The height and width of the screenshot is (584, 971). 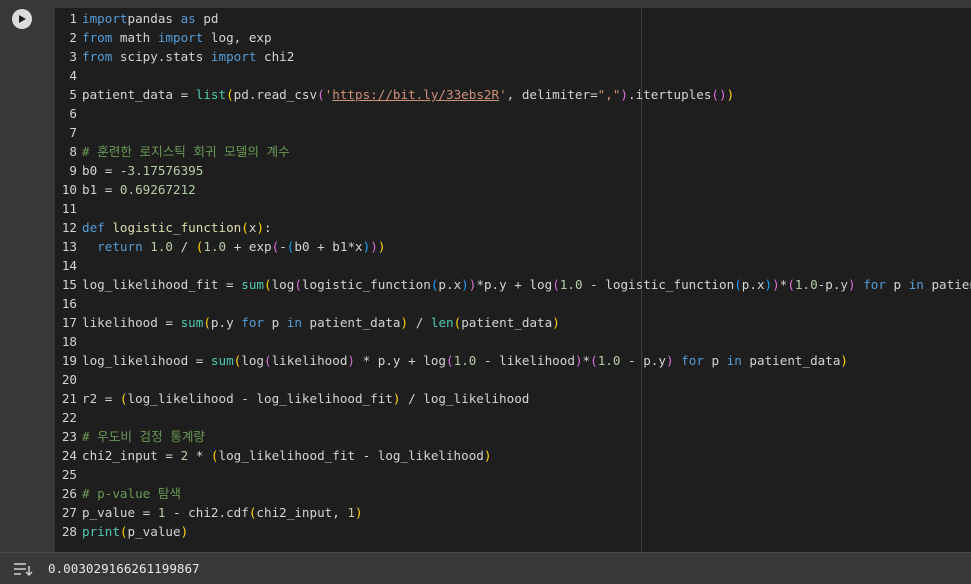 I want to click on code-token: -p.y, so click(x=832, y=284).